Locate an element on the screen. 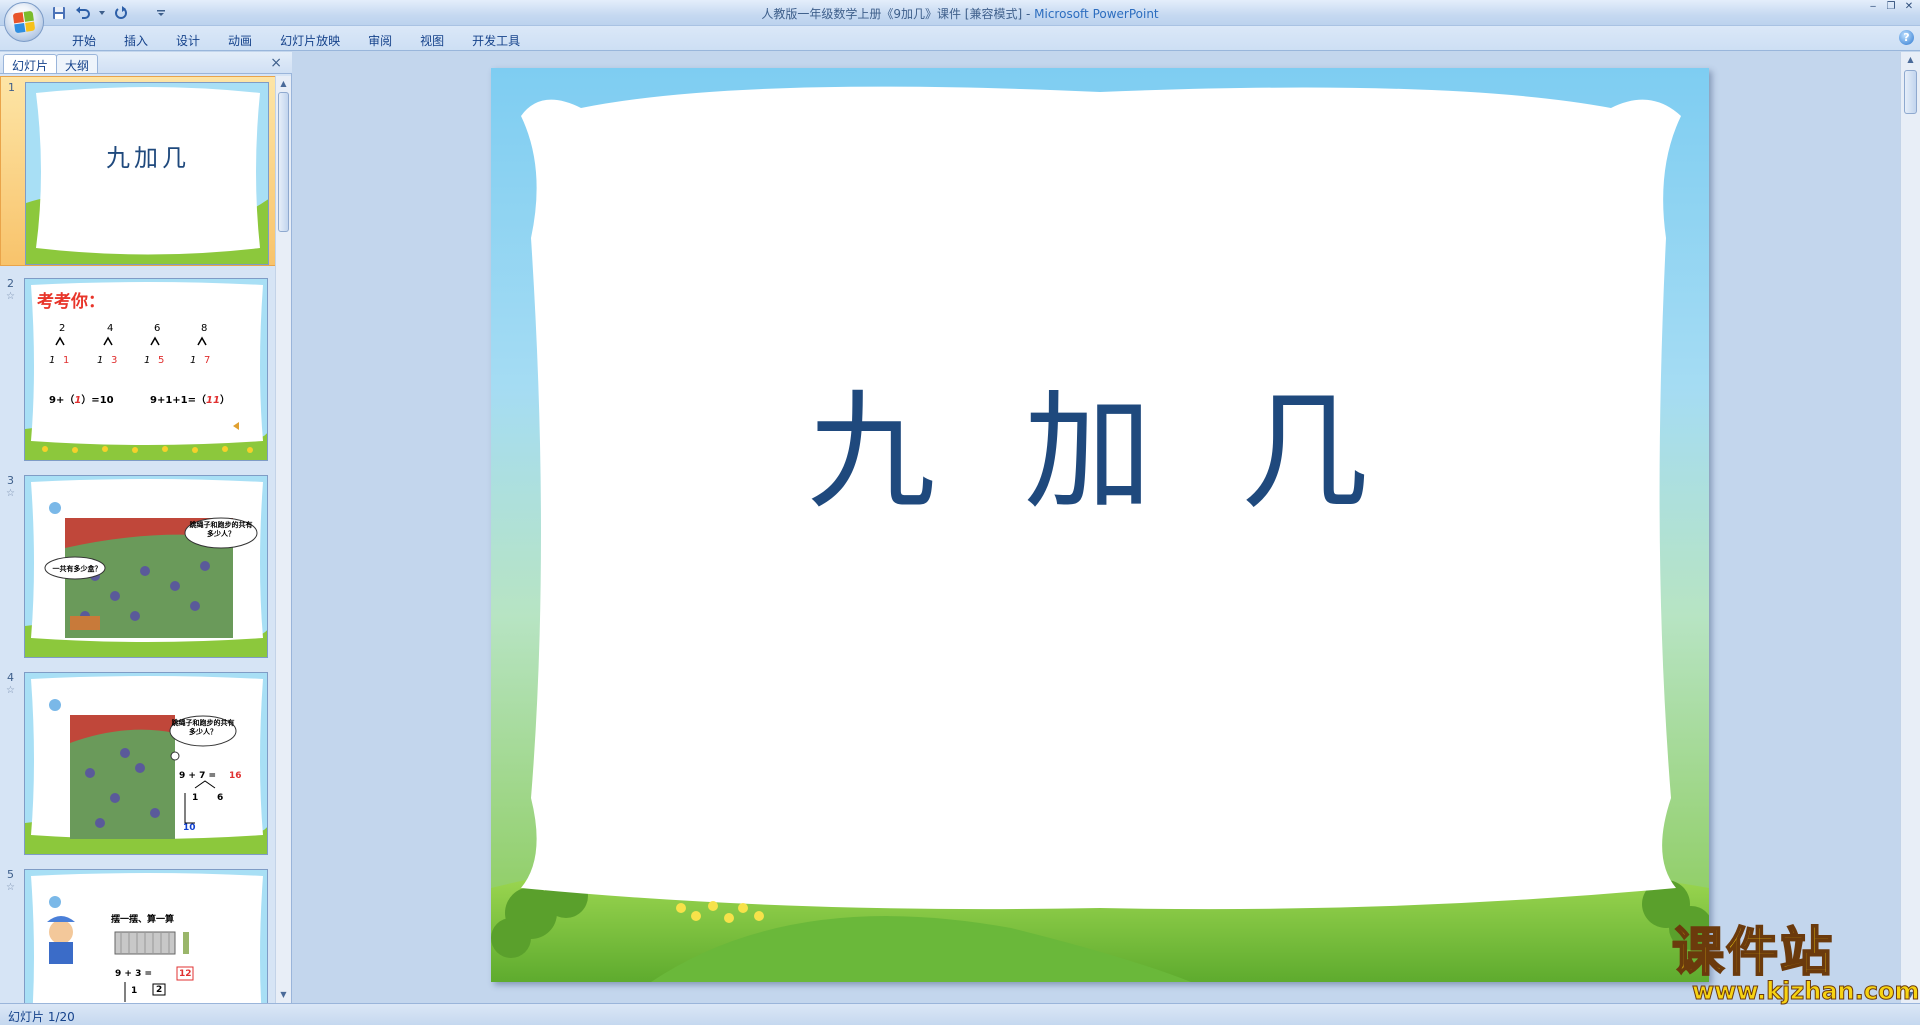 This screenshot has height=1025, width=1920. equation-part: 9+1+1=（ is located at coordinates (178, 400).